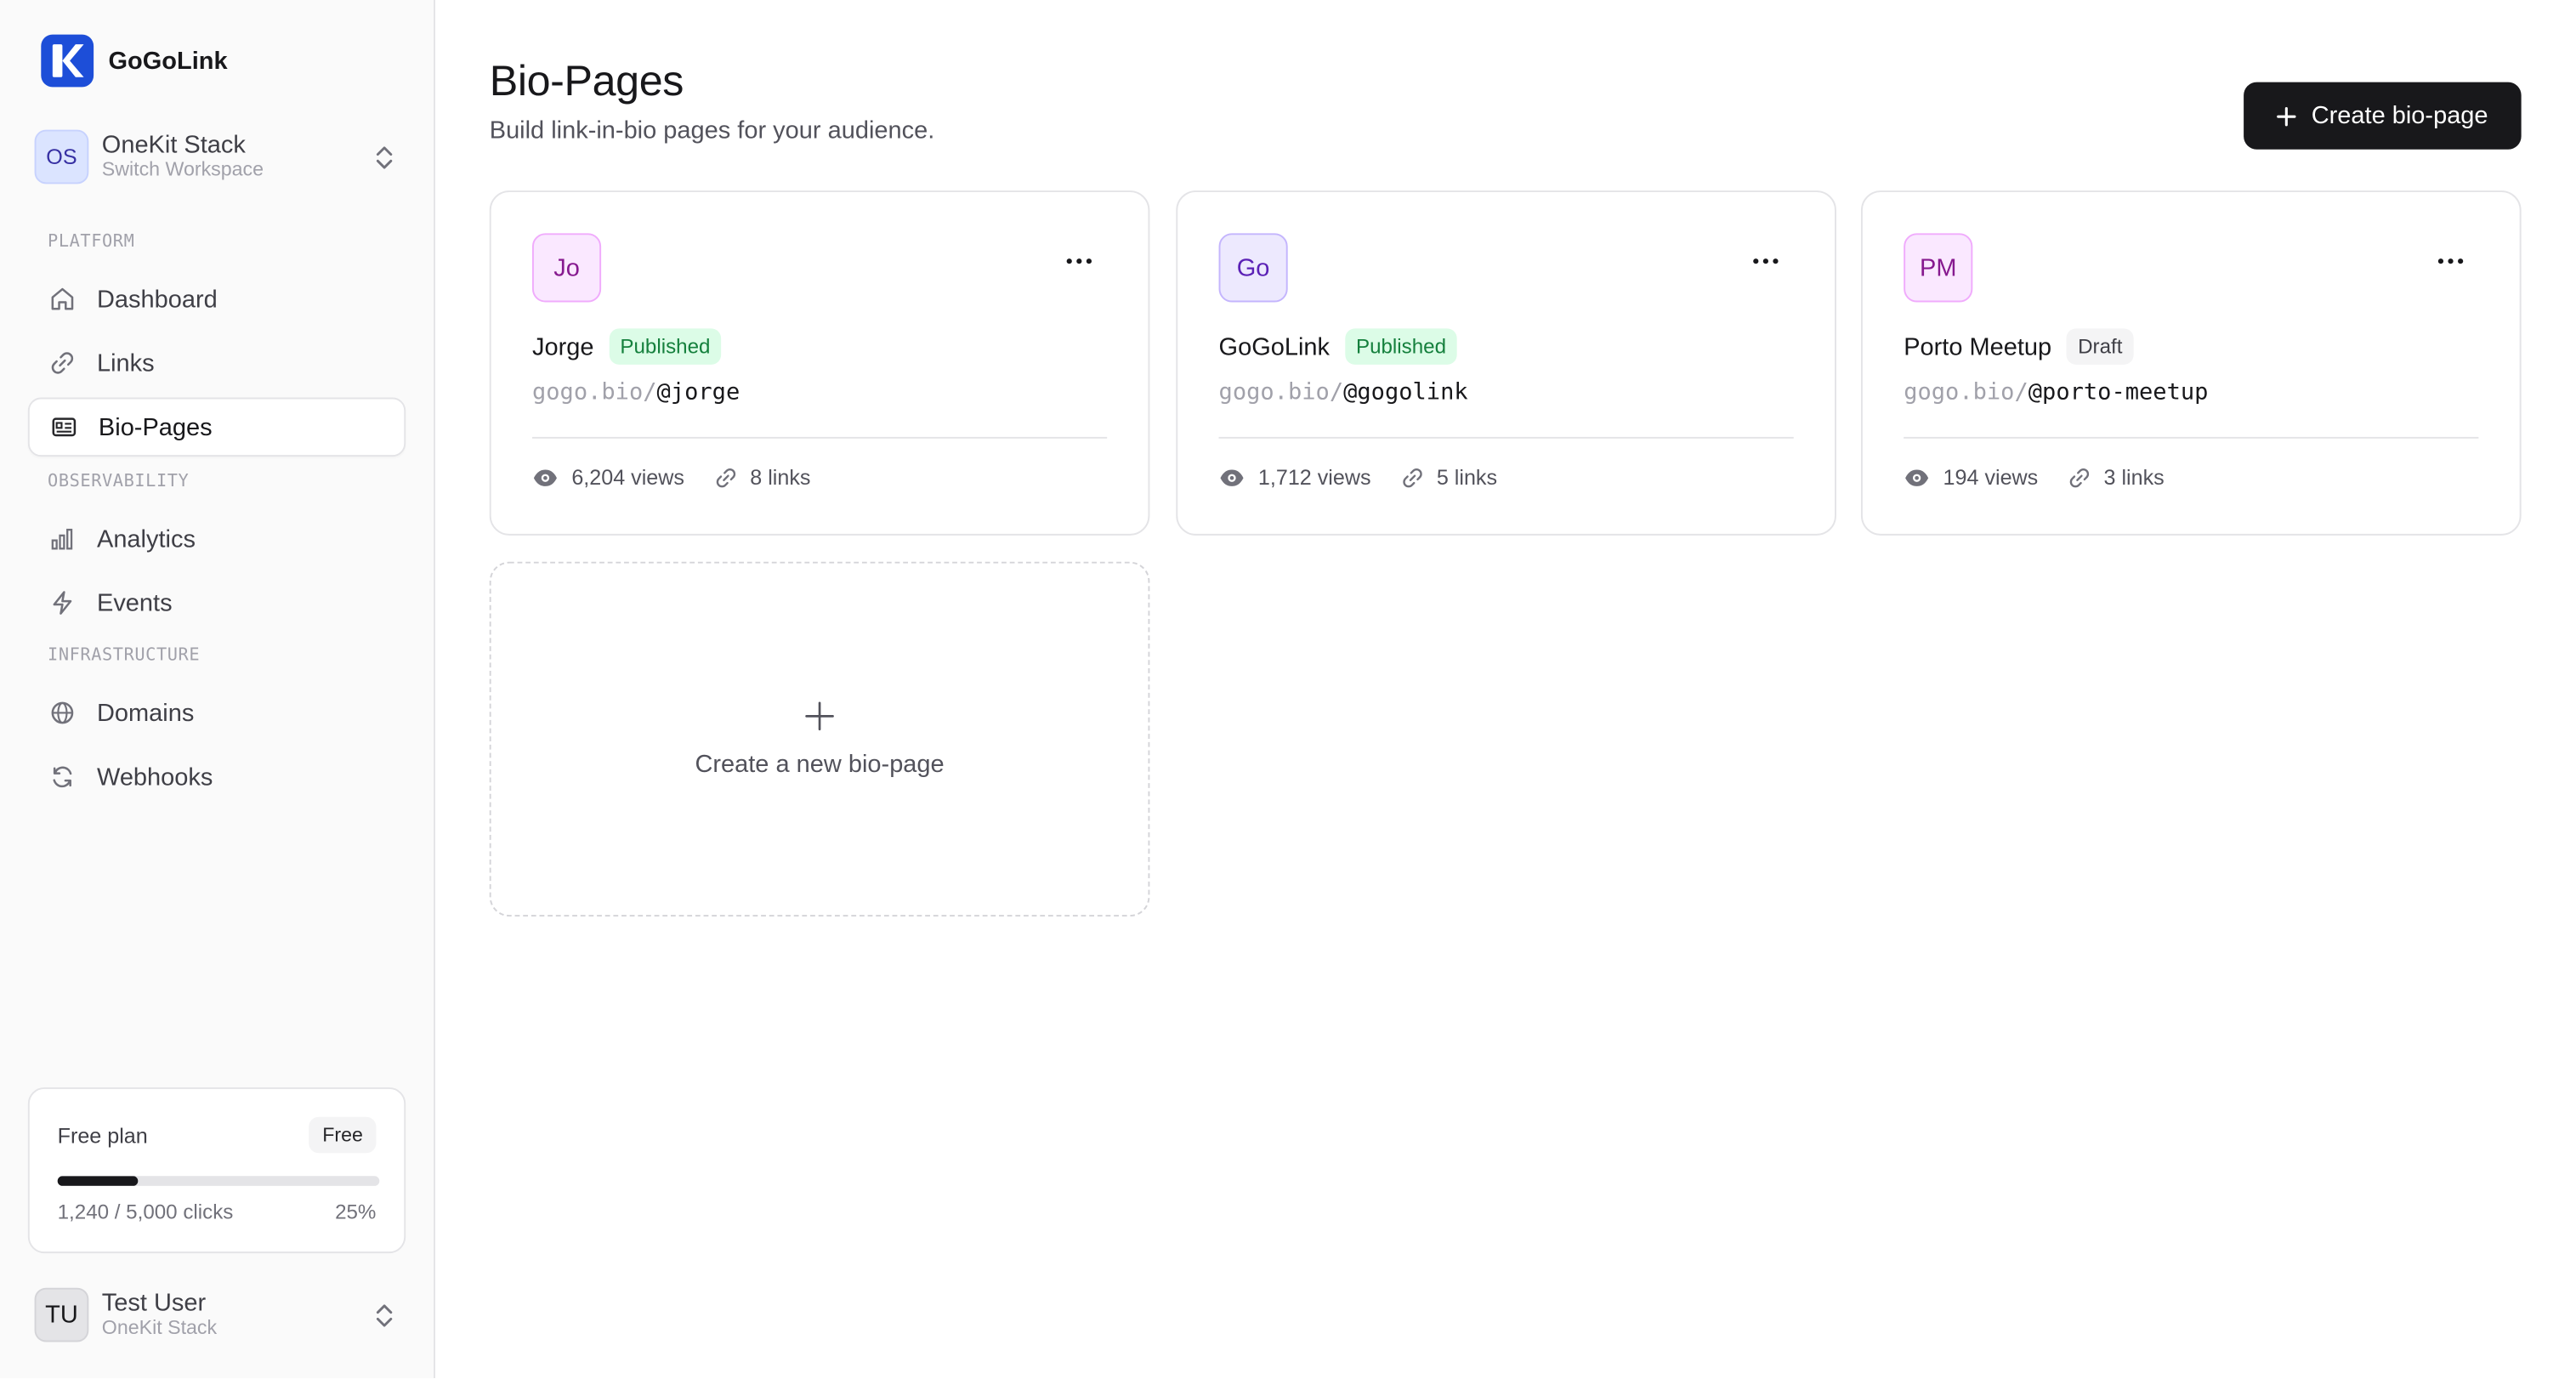  I want to click on page-title: Bio-Pages, so click(586, 80).